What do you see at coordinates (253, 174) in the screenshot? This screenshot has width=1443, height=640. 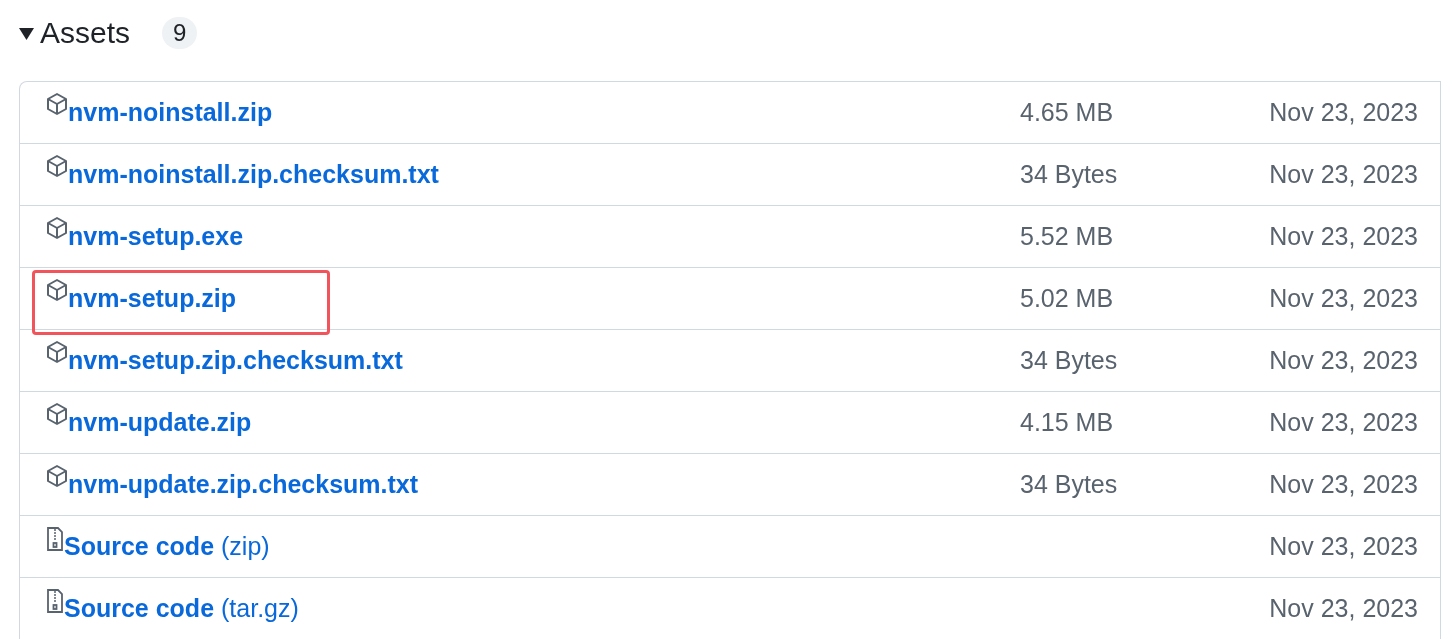 I see `asset-link: nvm-noinstall.zip.checksum.txt` at bounding box center [253, 174].